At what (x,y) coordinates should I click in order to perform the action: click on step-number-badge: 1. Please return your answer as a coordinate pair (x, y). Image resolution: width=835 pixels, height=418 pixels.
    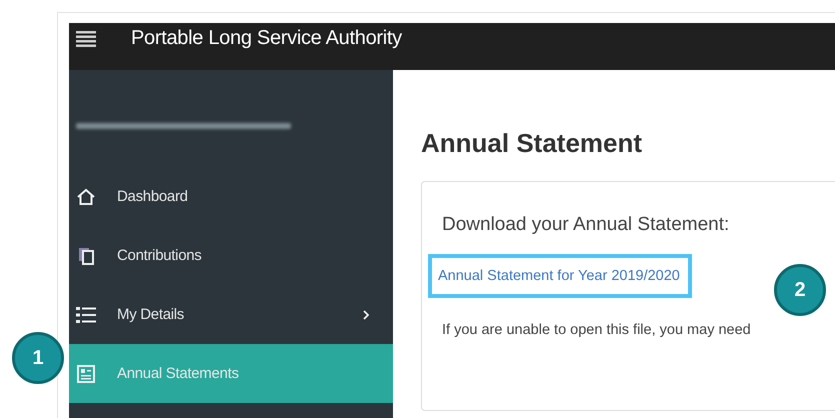
    Looking at the image, I should click on (38, 358).